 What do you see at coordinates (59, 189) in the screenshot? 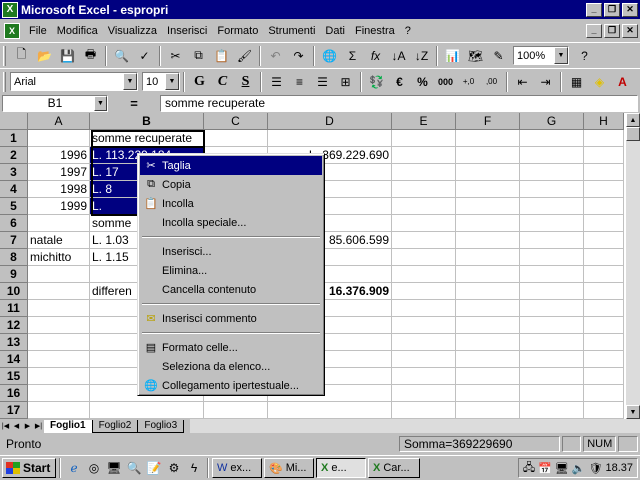
I see `cell-a4: 1998` at bounding box center [59, 189].